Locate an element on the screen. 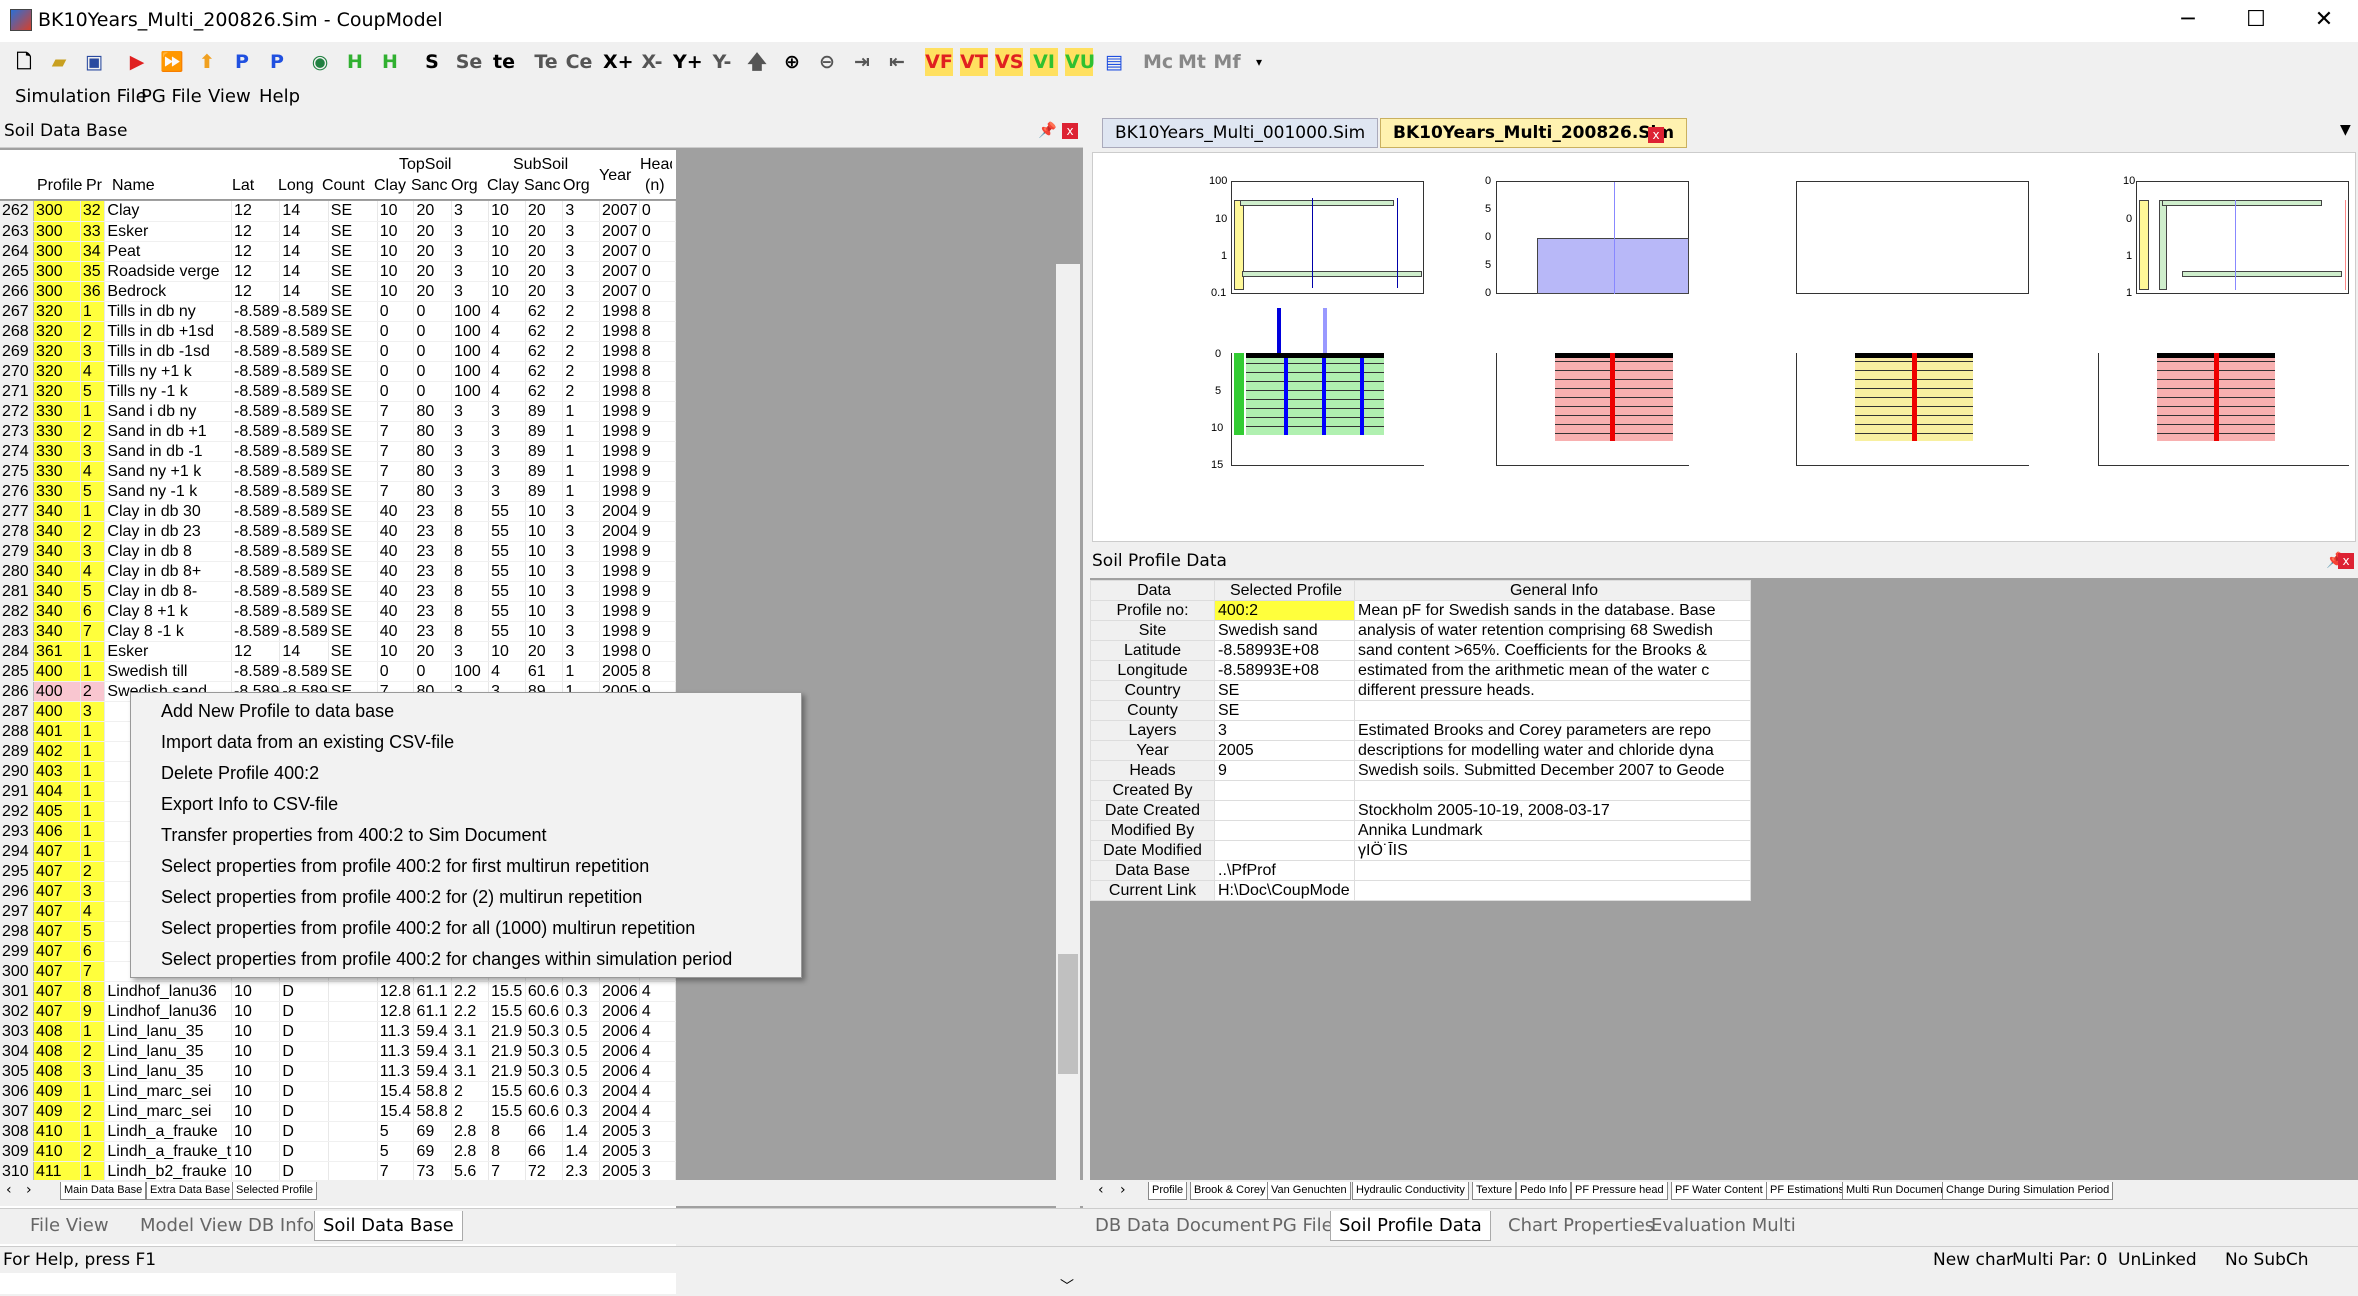 The height and width of the screenshot is (1296, 2358). table-cell: Esker is located at coordinates (168, 651).